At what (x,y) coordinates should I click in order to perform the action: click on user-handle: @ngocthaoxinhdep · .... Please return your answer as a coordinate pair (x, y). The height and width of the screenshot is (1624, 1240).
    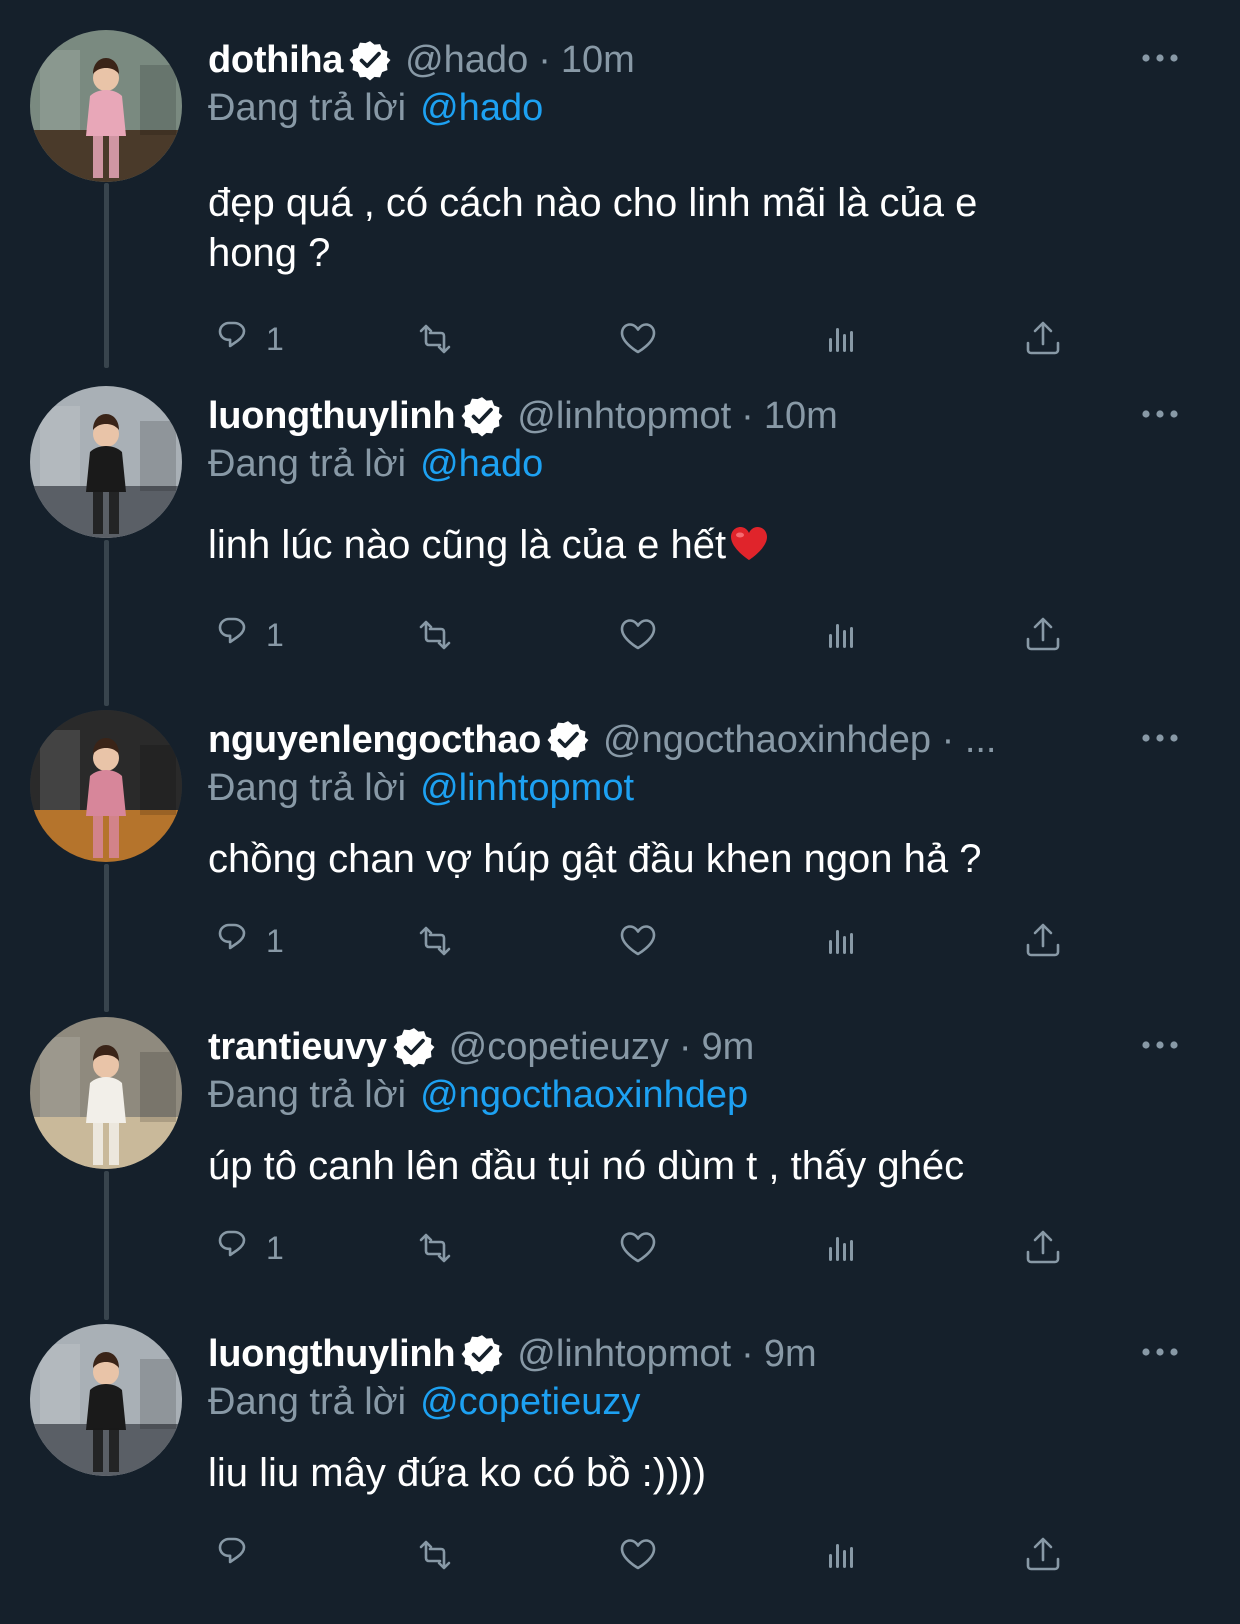
    Looking at the image, I should click on (800, 740).